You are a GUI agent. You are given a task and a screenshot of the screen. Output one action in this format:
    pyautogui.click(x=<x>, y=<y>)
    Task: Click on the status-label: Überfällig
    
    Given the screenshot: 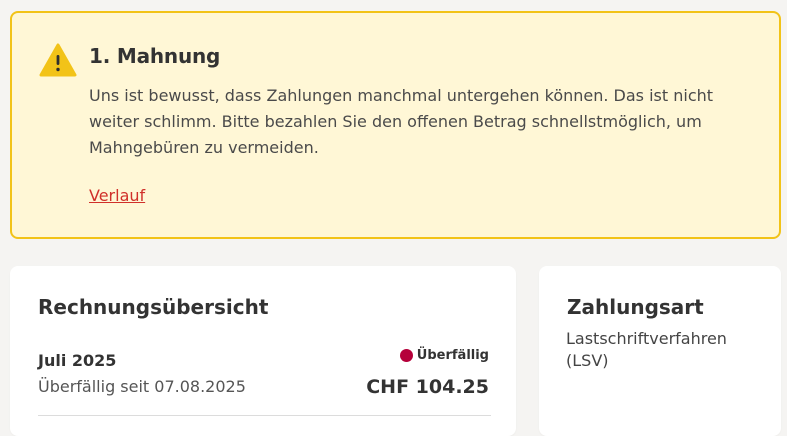 What is the action you would take?
    pyautogui.click(x=452, y=355)
    